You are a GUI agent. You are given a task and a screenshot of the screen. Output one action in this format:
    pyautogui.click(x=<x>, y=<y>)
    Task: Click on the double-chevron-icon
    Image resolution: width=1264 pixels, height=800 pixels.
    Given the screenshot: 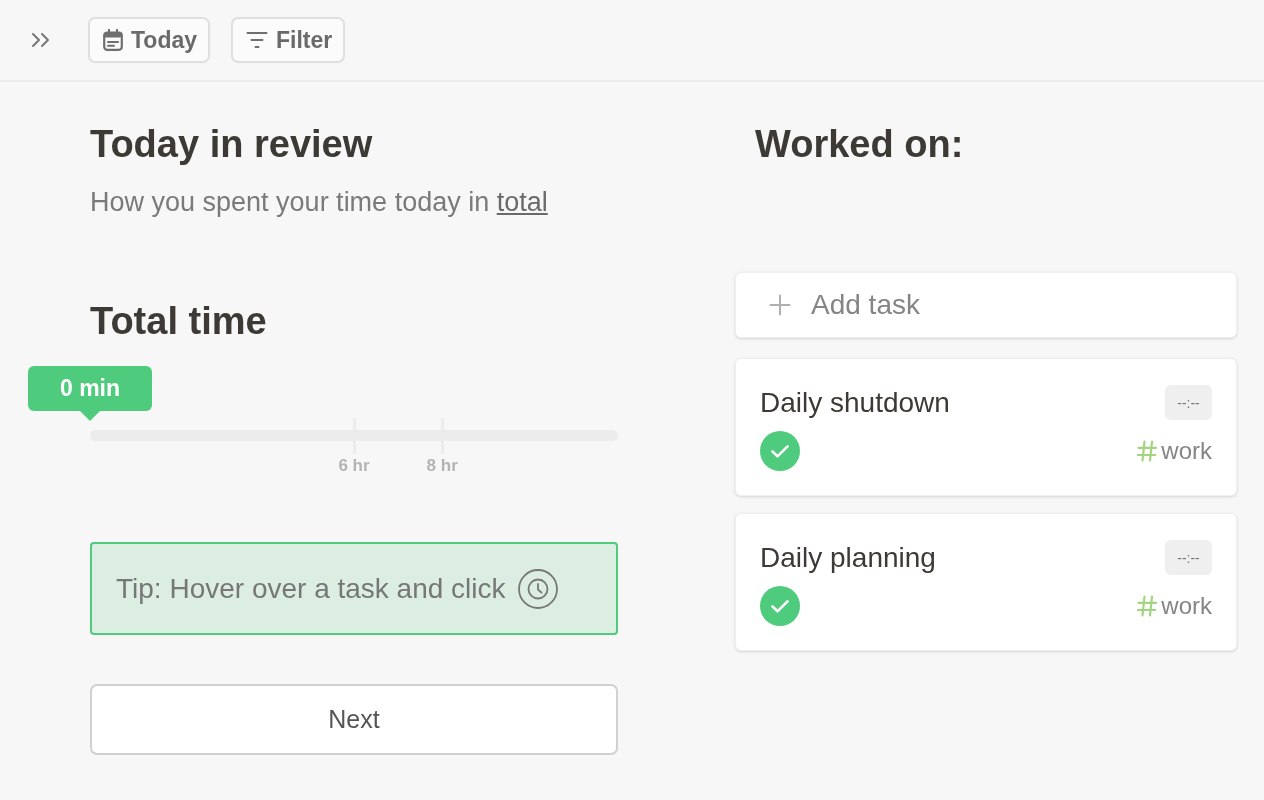 What is the action you would take?
    pyautogui.click(x=41, y=40)
    